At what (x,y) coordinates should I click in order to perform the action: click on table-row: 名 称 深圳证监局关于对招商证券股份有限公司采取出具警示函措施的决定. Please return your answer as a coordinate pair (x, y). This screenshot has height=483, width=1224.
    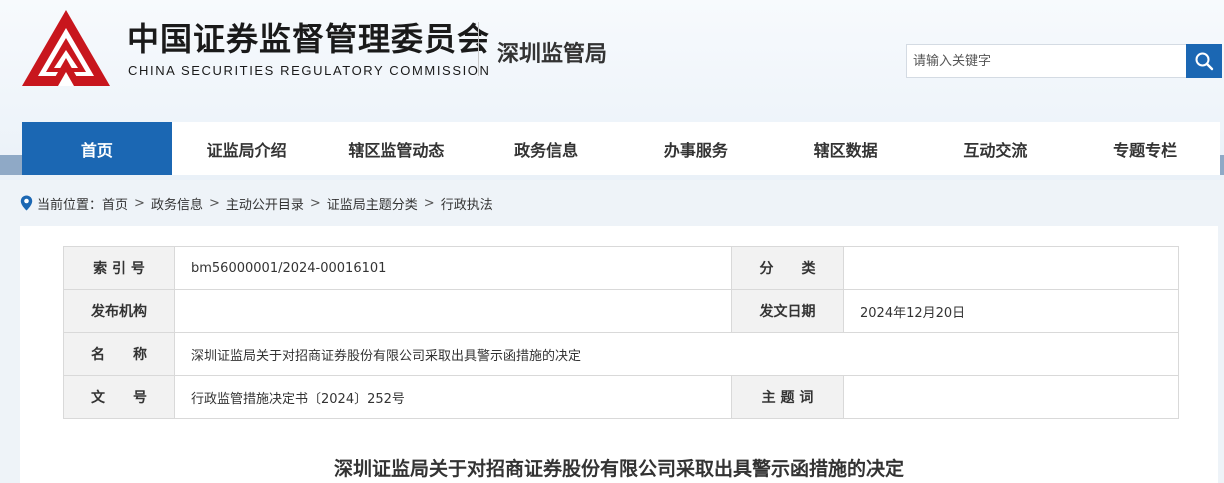
    Looking at the image, I should click on (621, 354).